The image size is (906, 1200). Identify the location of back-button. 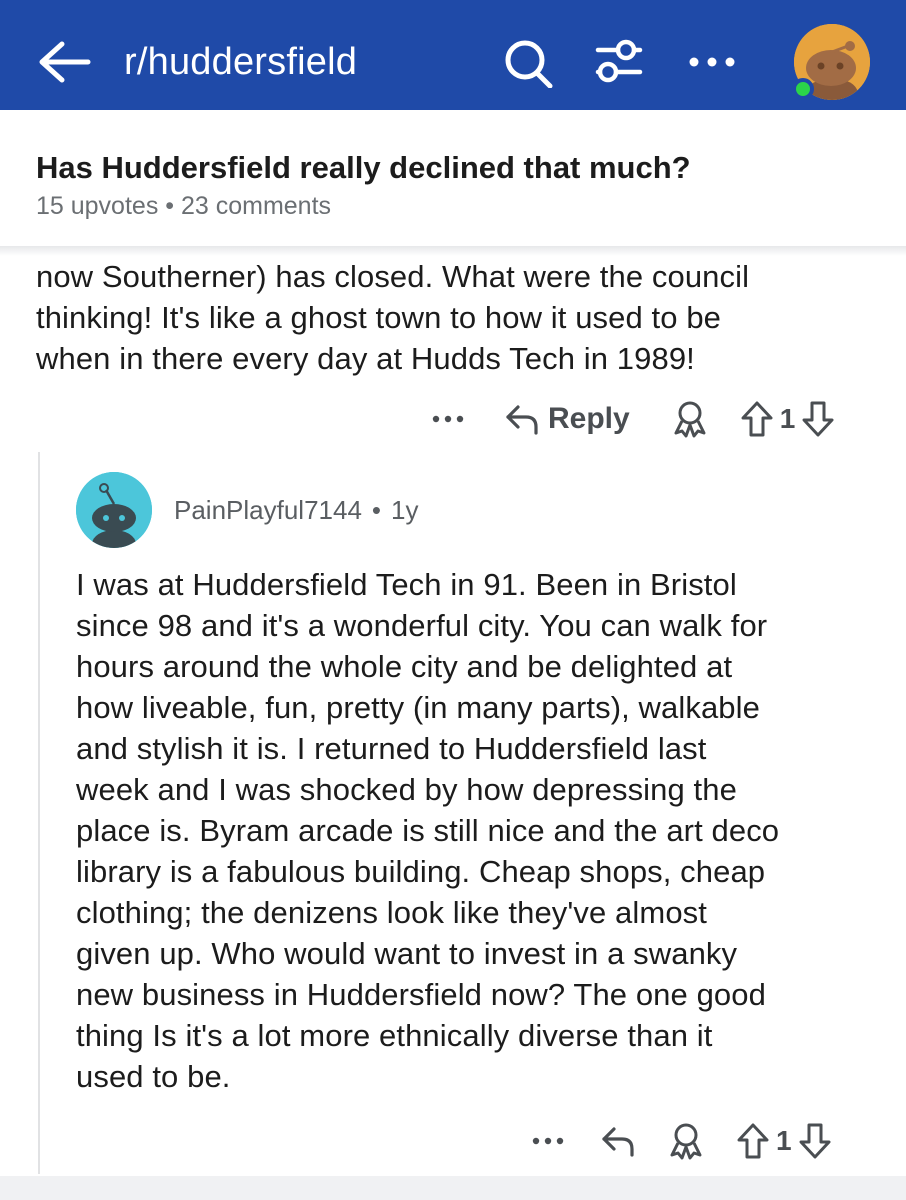
(64, 62).